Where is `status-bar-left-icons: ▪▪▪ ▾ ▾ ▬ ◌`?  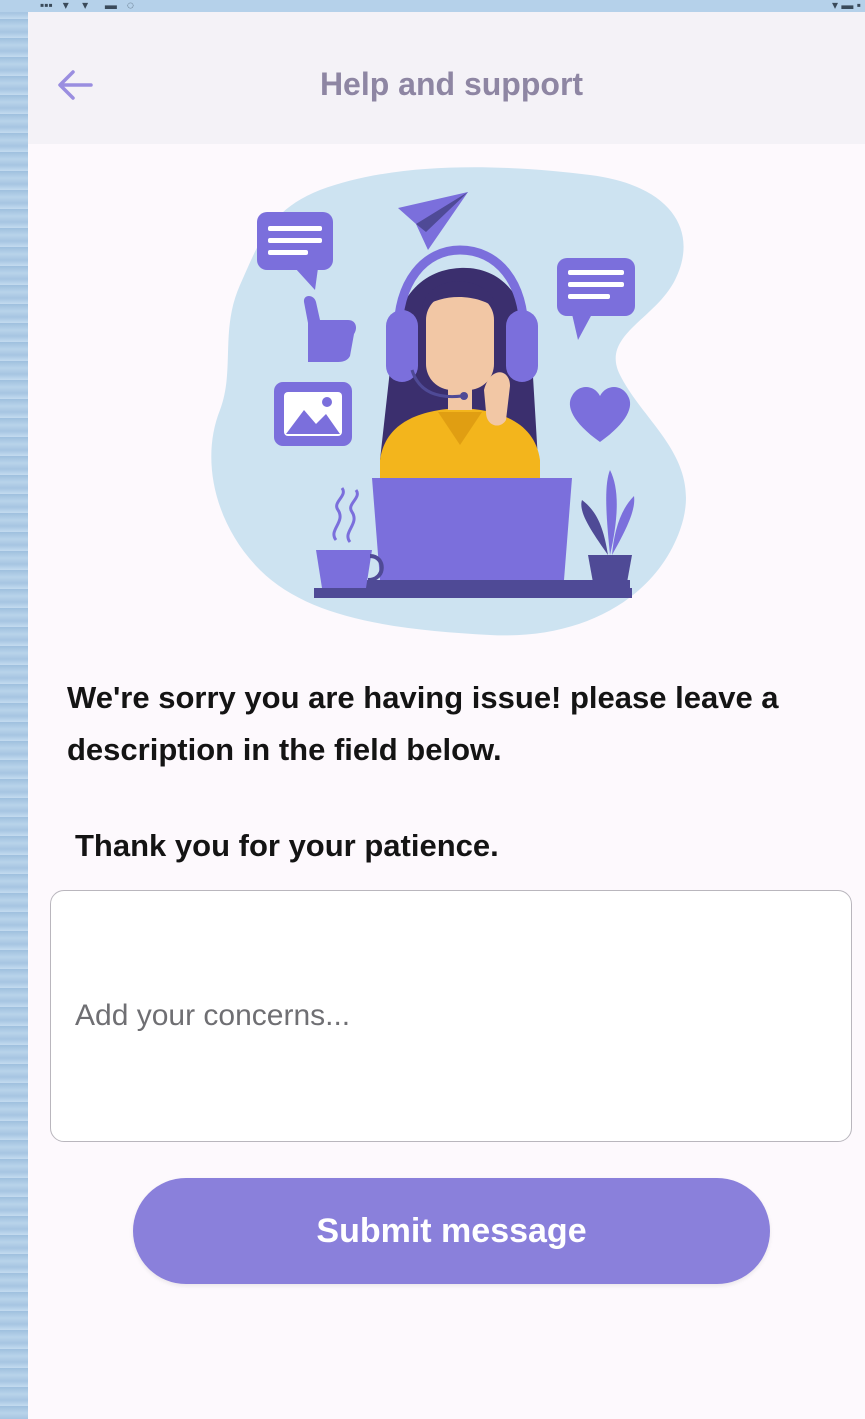
status-bar-left-icons: ▪▪▪ ▾ ▾ ▬ ◌ is located at coordinates (87, 5).